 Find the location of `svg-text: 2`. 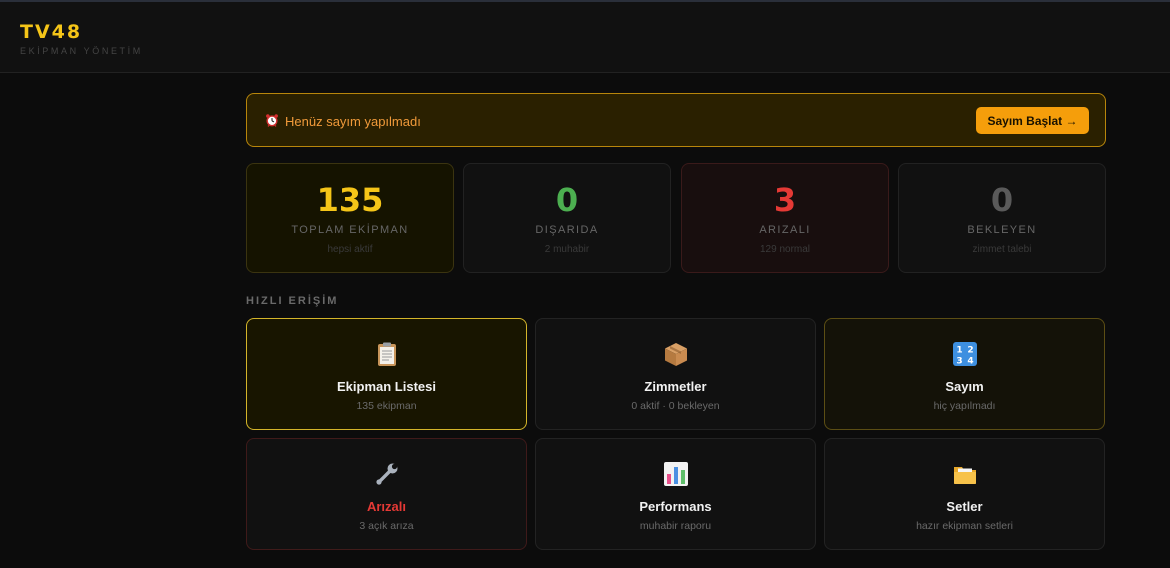

svg-text: 2 is located at coordinates (970, 351).